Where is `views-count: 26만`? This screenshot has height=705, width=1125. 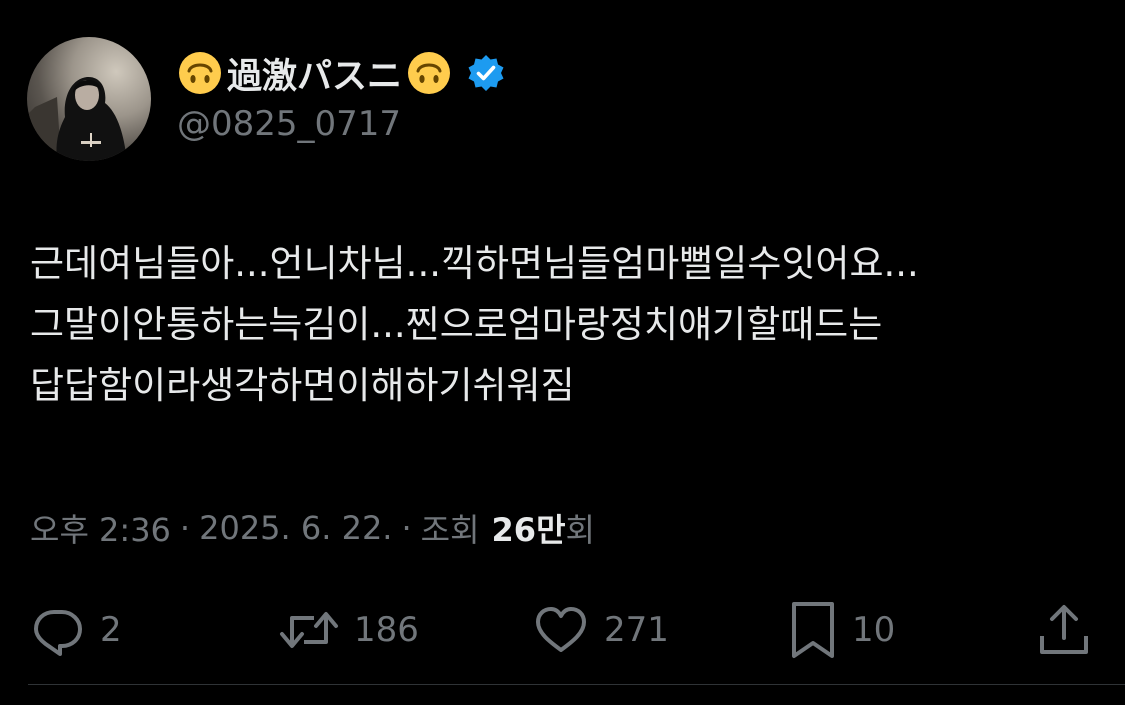
views-count: 26만 is located at coordinates (529, 528).